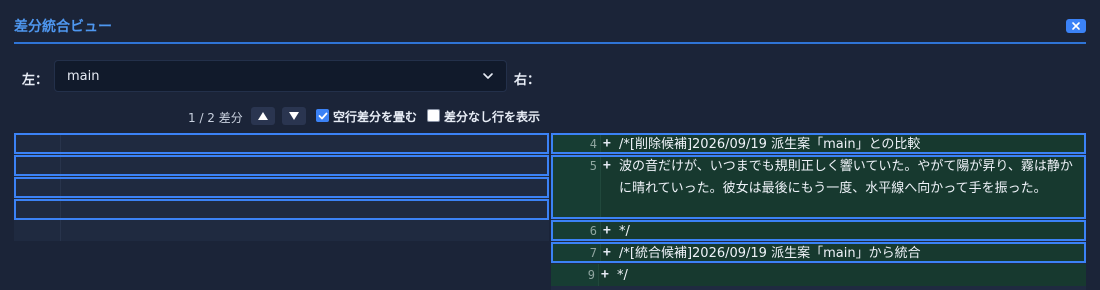 The width and height of the screenshot is (1100, 290). What do you see at coordinates (593, 231) in the screenshot?
I see `line-number: 6` at bounding box center [593, 231].